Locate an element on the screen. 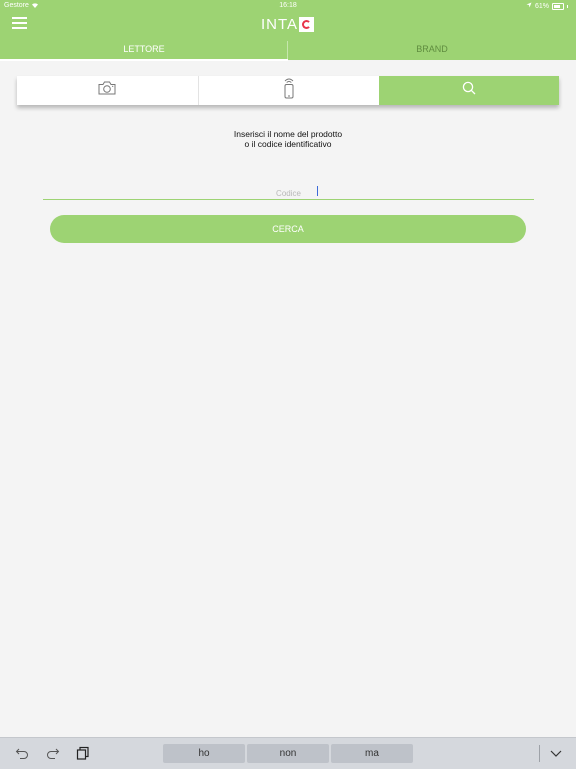 The height and width of the screenshot is (769, 576). menu-button is located at coordinates (20, 23).